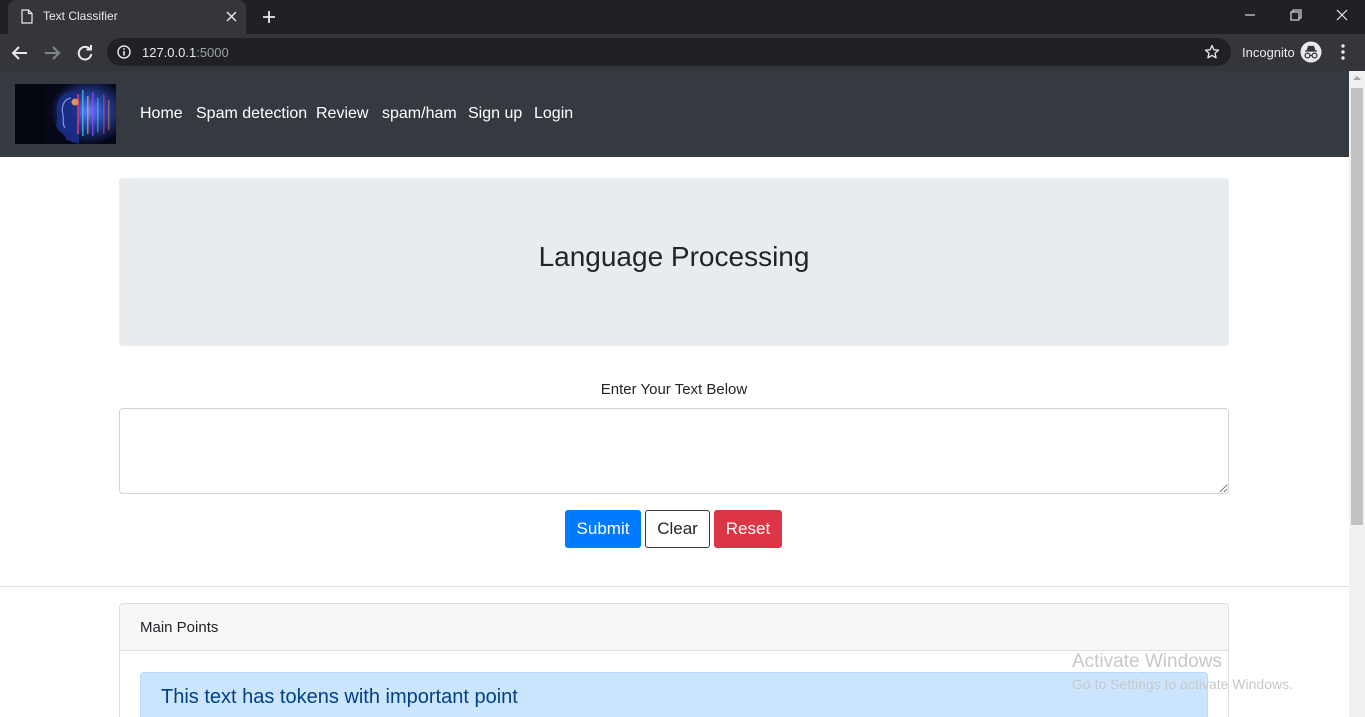  What do you see at coordinates (1357, 78) in the screenshot?
I see `scroll-up-arrow-icon` at bounding box center [1357, 78].